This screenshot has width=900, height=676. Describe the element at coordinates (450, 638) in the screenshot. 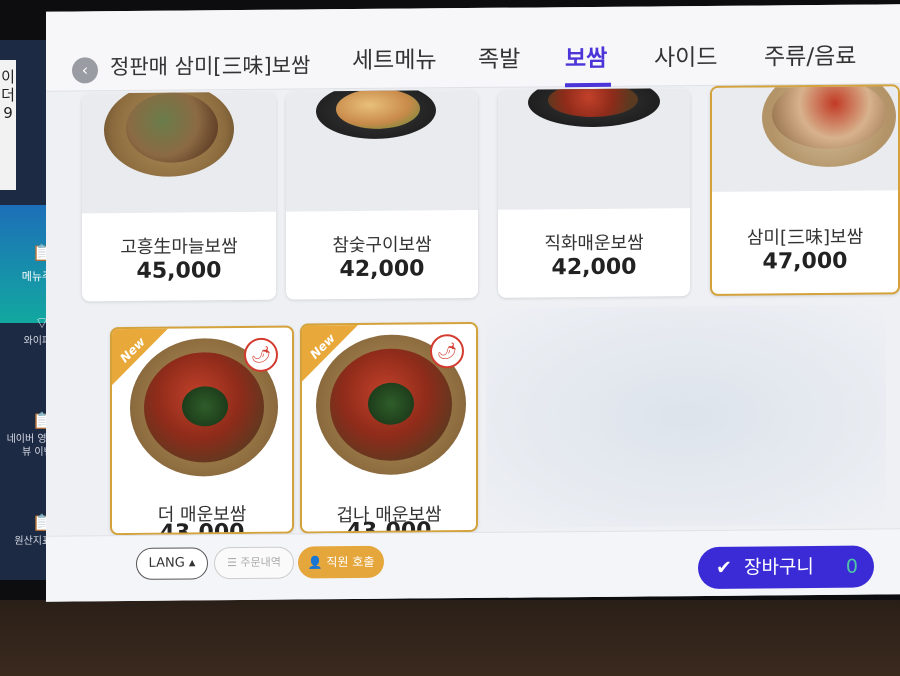

I see `table-surface` at that location.